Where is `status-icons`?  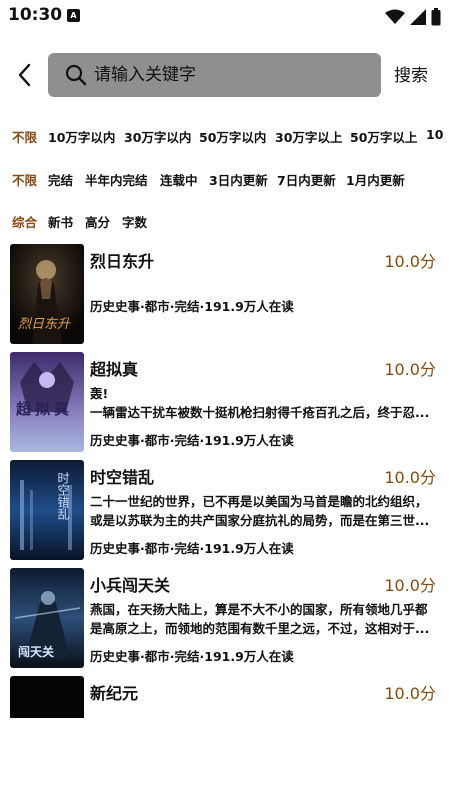
status-icons is located at coordinates (412, 16).